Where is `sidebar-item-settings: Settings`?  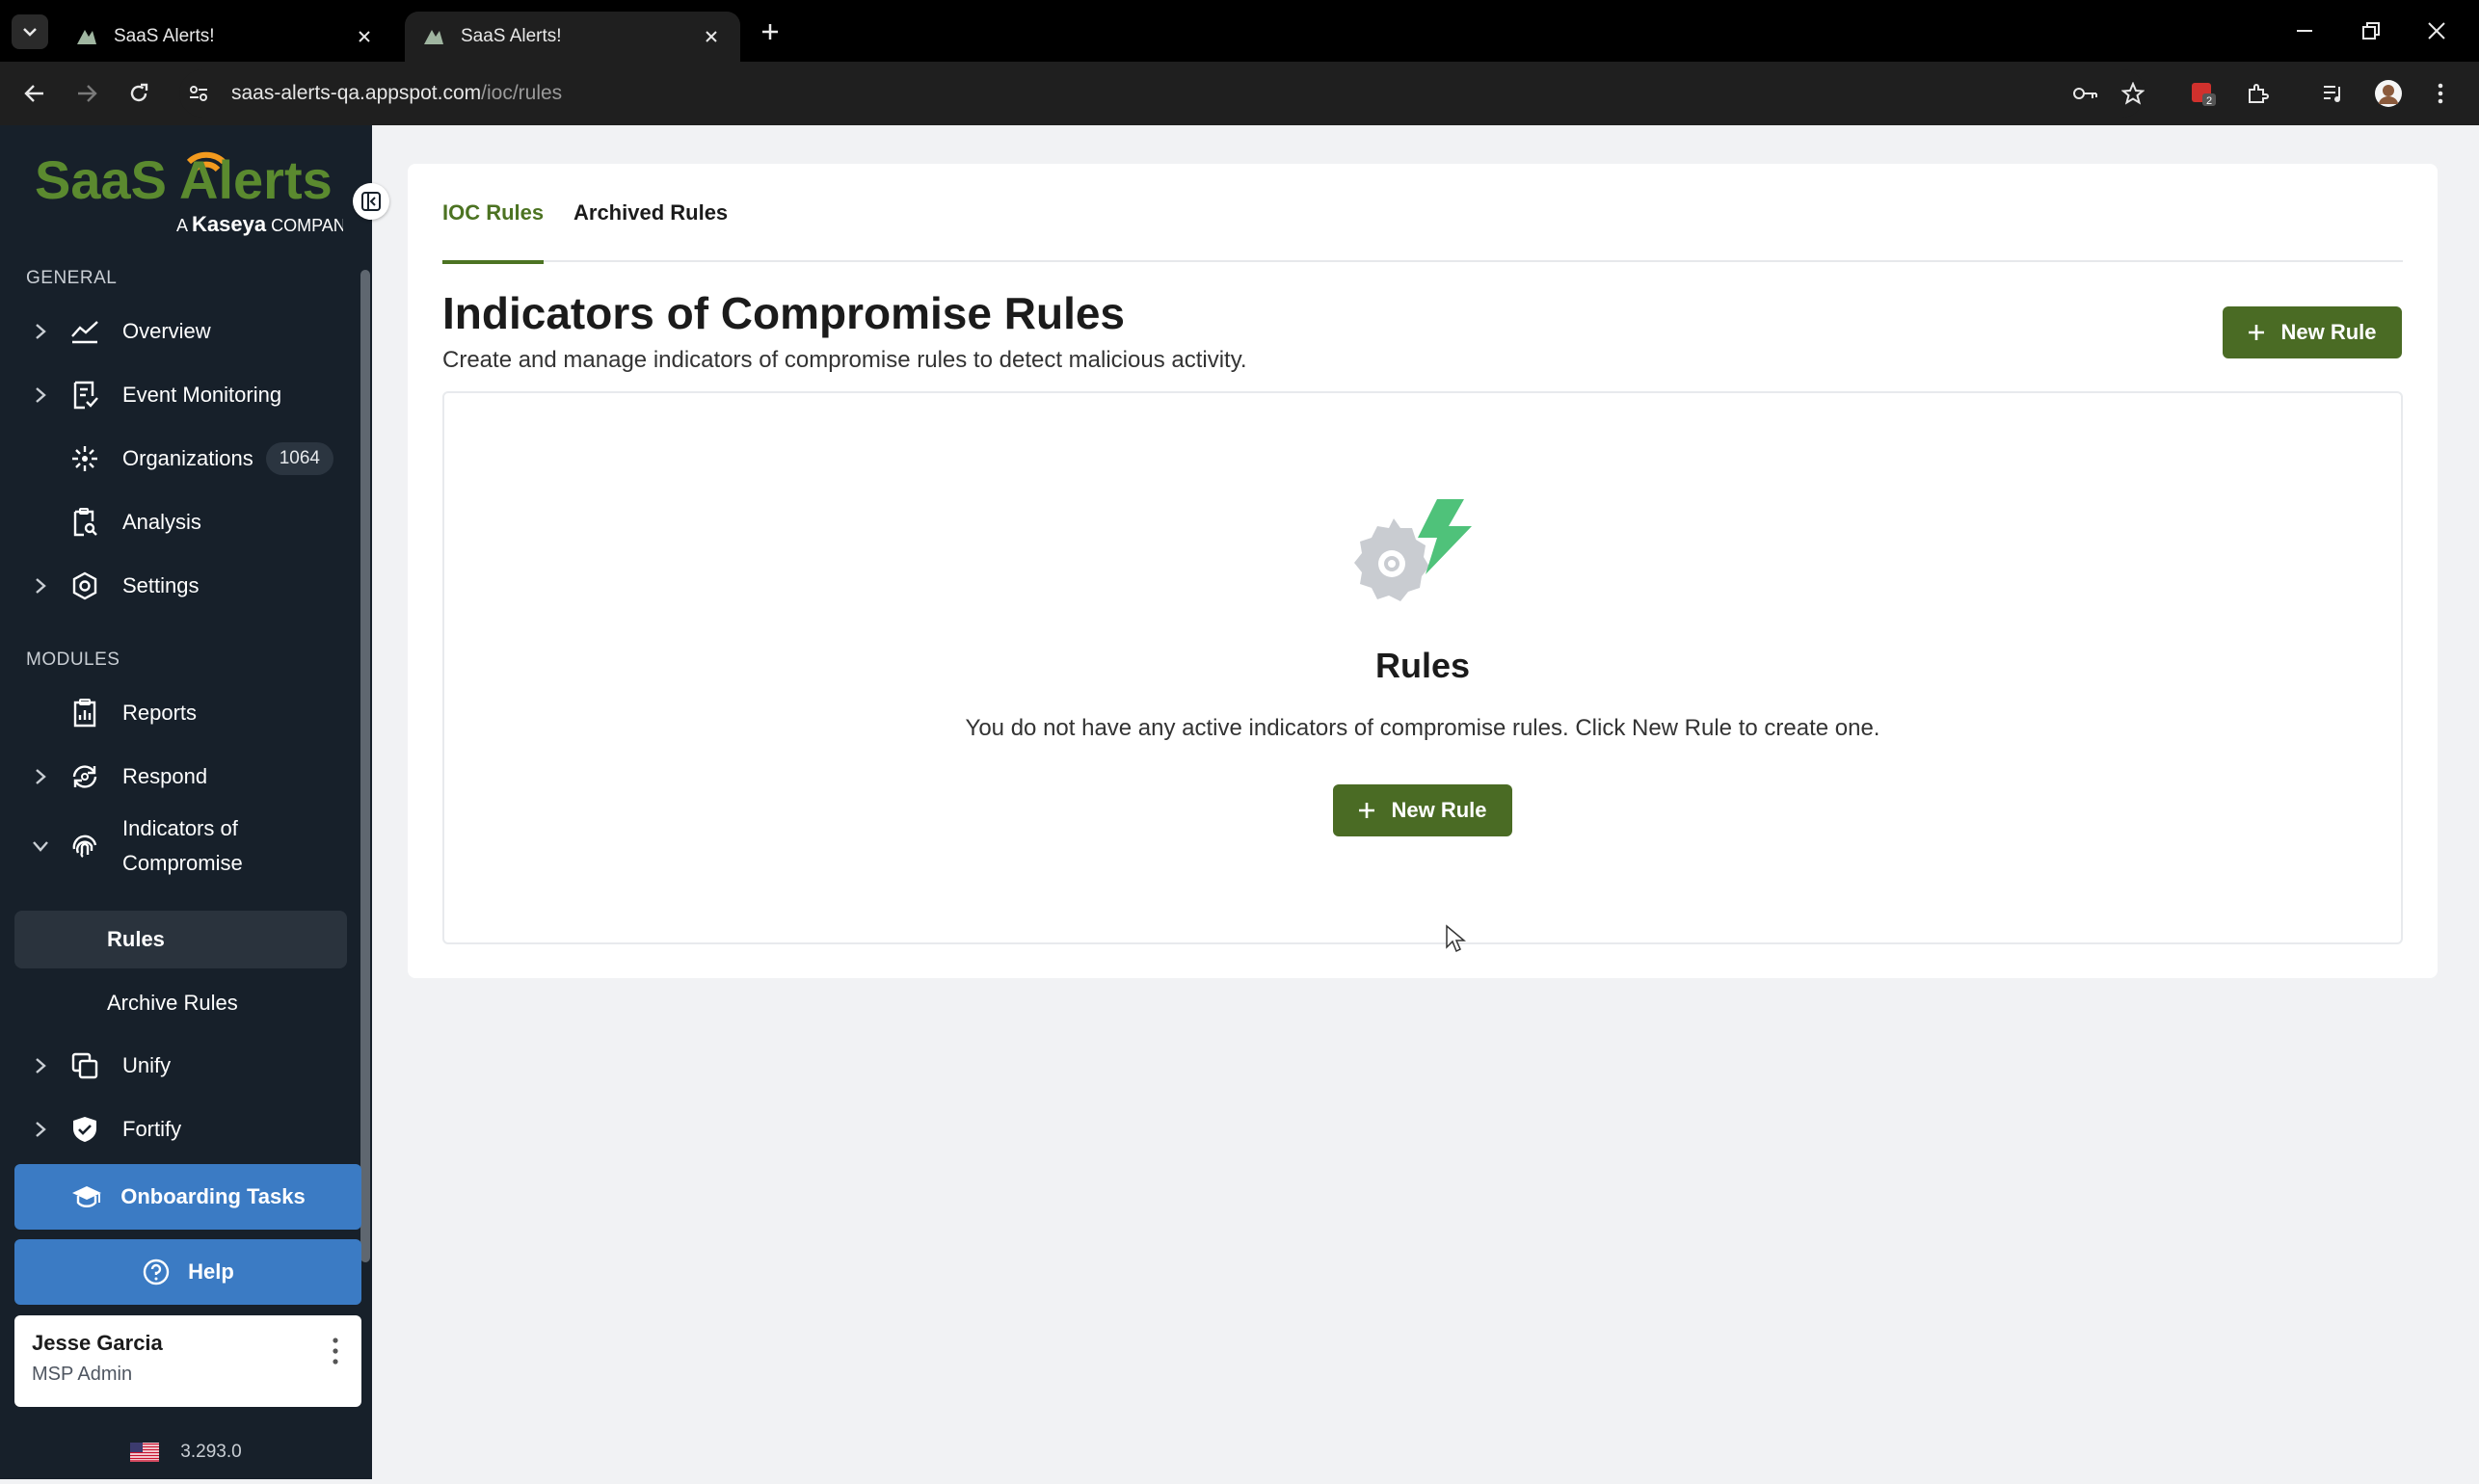 sidebar-item-settings: Settings is located at coordinates (181, 586).